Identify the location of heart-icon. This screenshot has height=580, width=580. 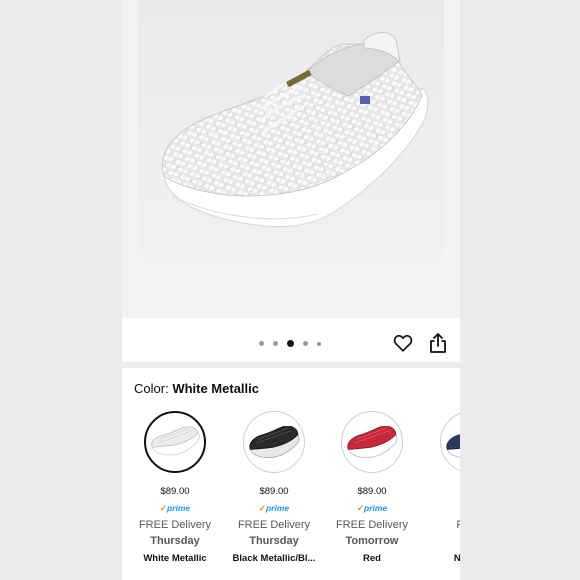
(403, 343).